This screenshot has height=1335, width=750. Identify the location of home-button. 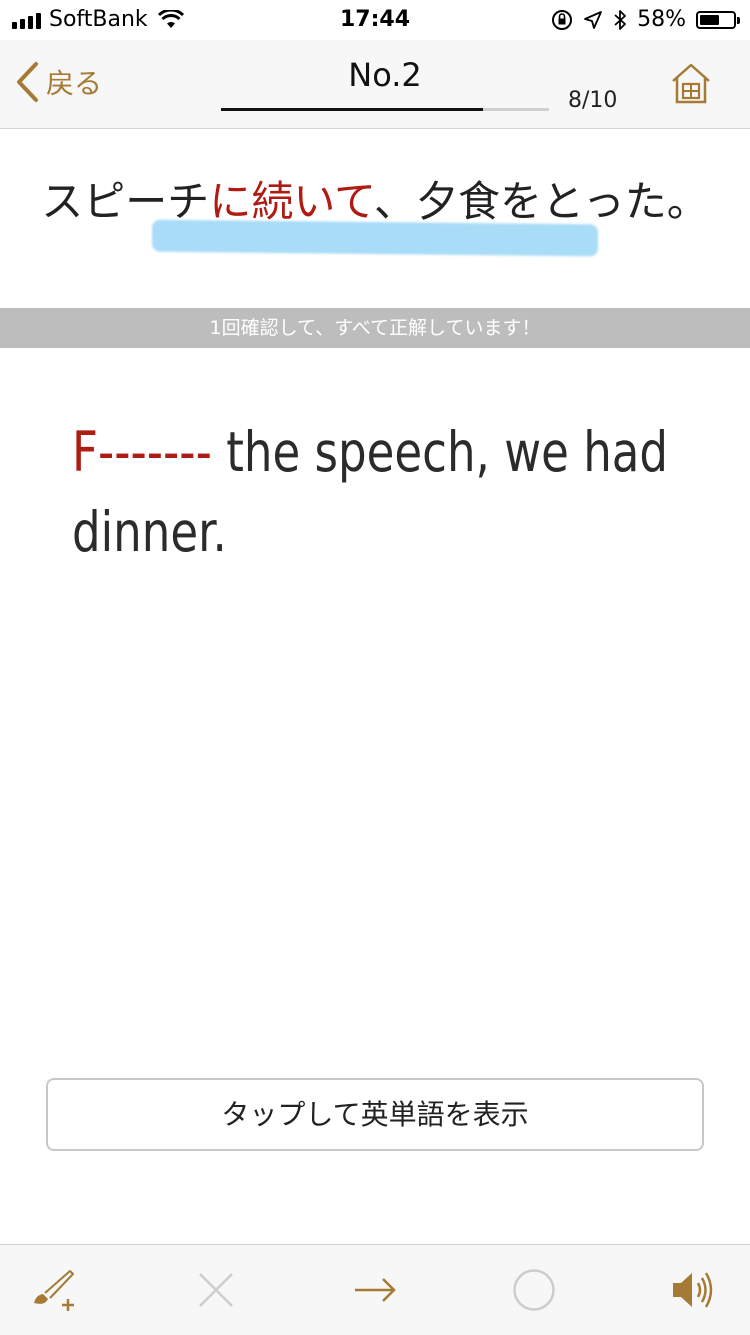
(691, 85).